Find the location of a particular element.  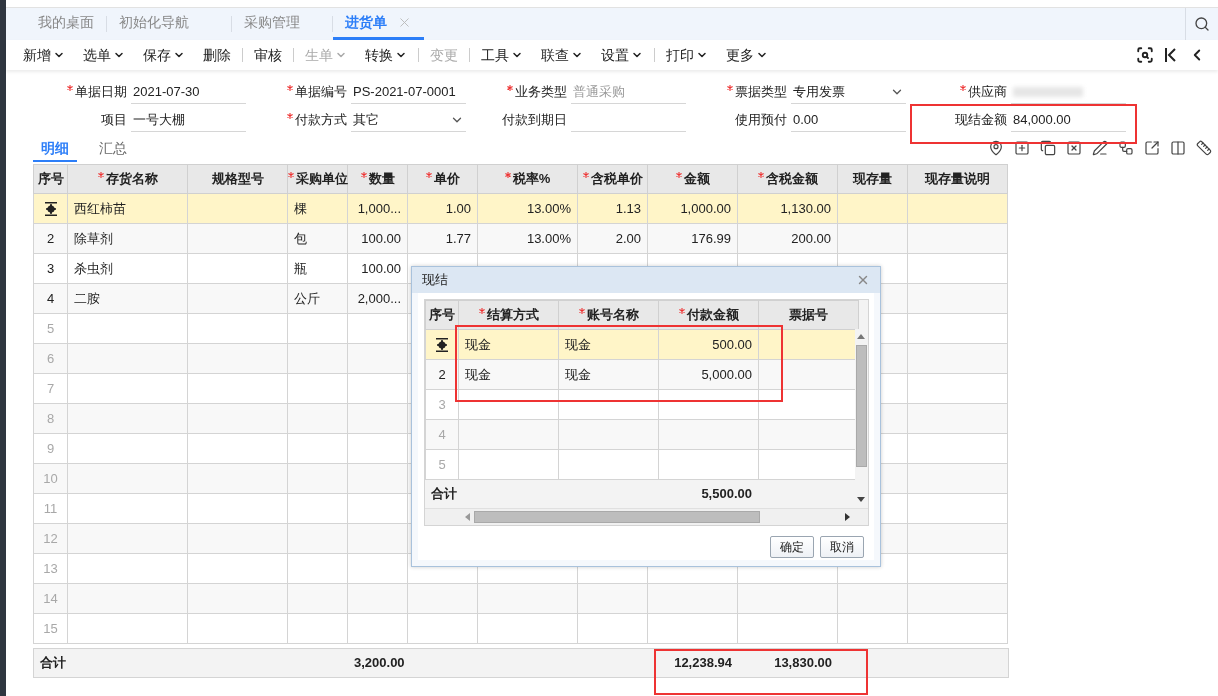

search-icon is located at coordinates (1202, 24).